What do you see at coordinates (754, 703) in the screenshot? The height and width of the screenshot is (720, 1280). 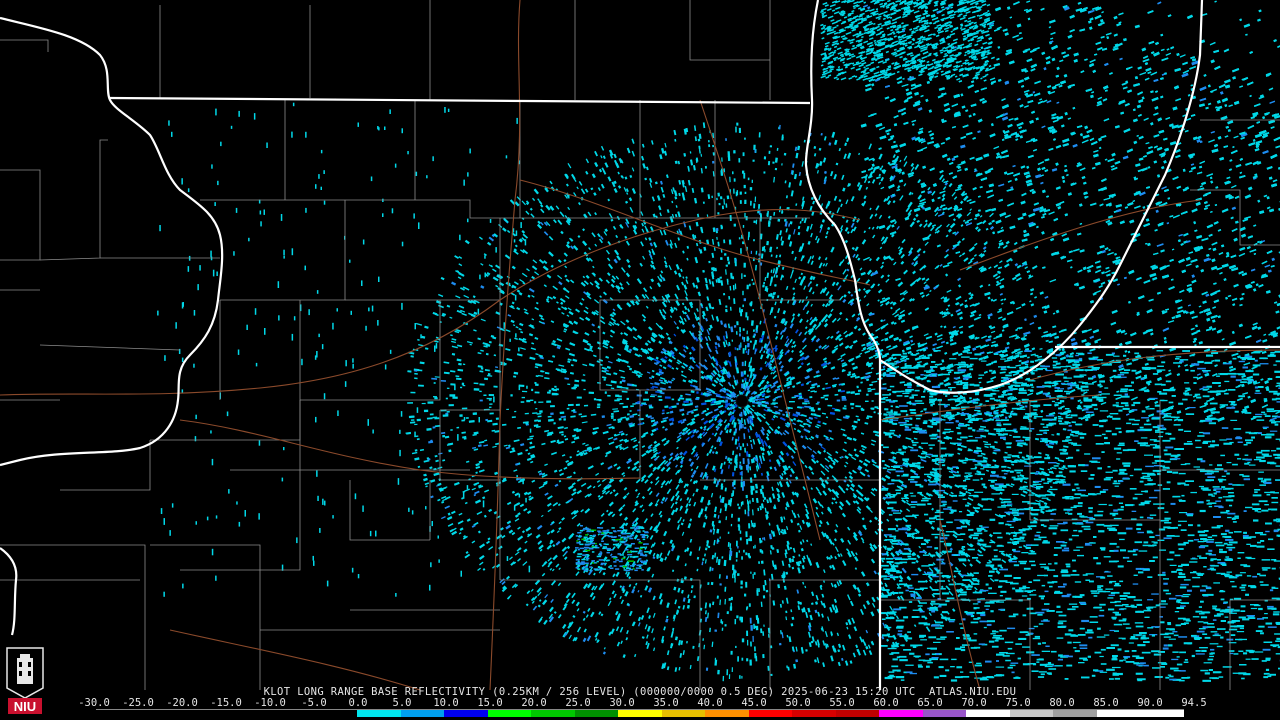 I see `scale-tick: 45.0` at bounding box center [754, 703].